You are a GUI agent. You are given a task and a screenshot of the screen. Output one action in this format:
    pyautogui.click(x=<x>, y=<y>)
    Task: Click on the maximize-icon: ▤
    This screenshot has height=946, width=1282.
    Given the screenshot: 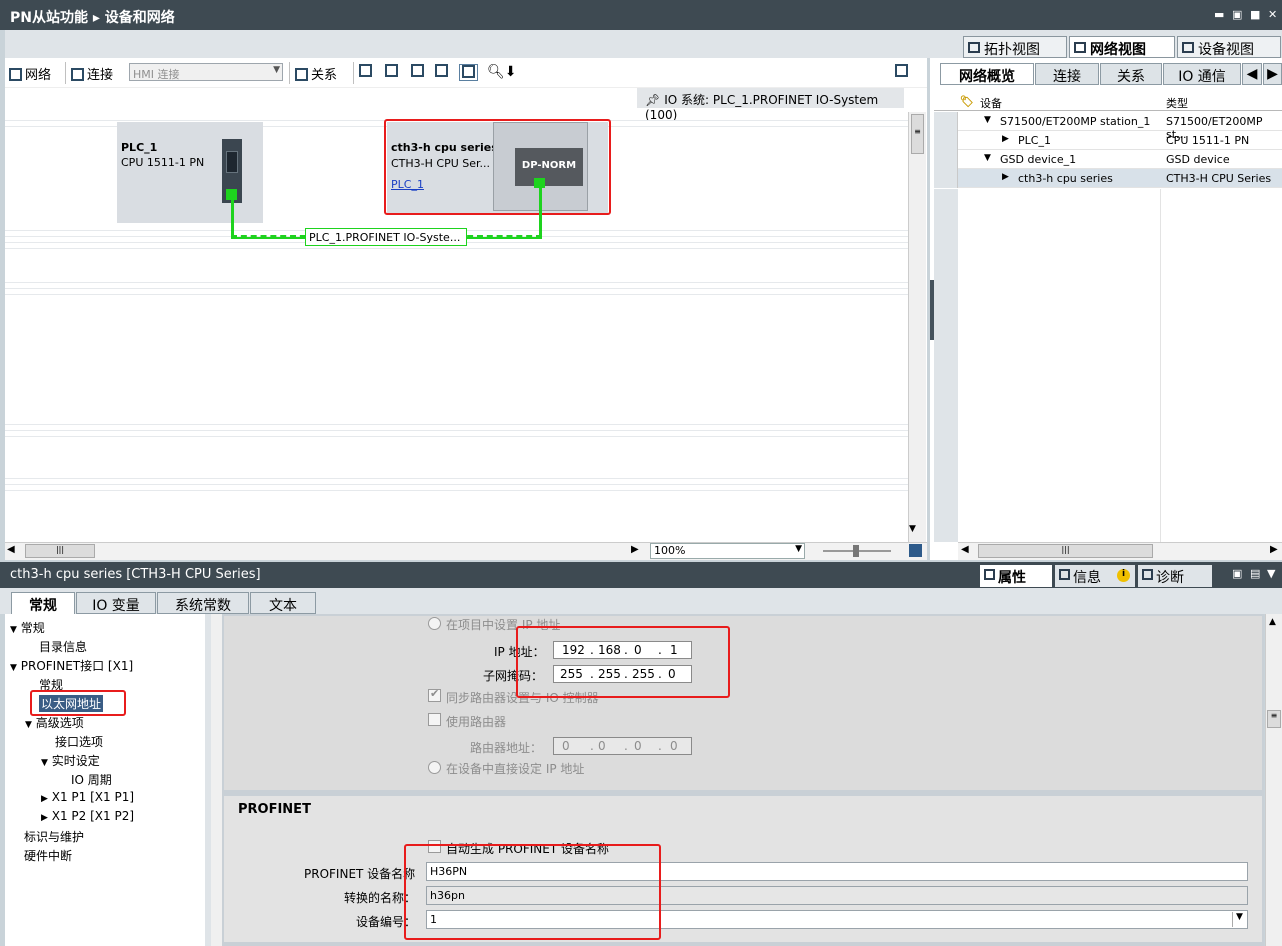 What is the action you would take?
    pyautogui.click(x=1255, y=573)
    